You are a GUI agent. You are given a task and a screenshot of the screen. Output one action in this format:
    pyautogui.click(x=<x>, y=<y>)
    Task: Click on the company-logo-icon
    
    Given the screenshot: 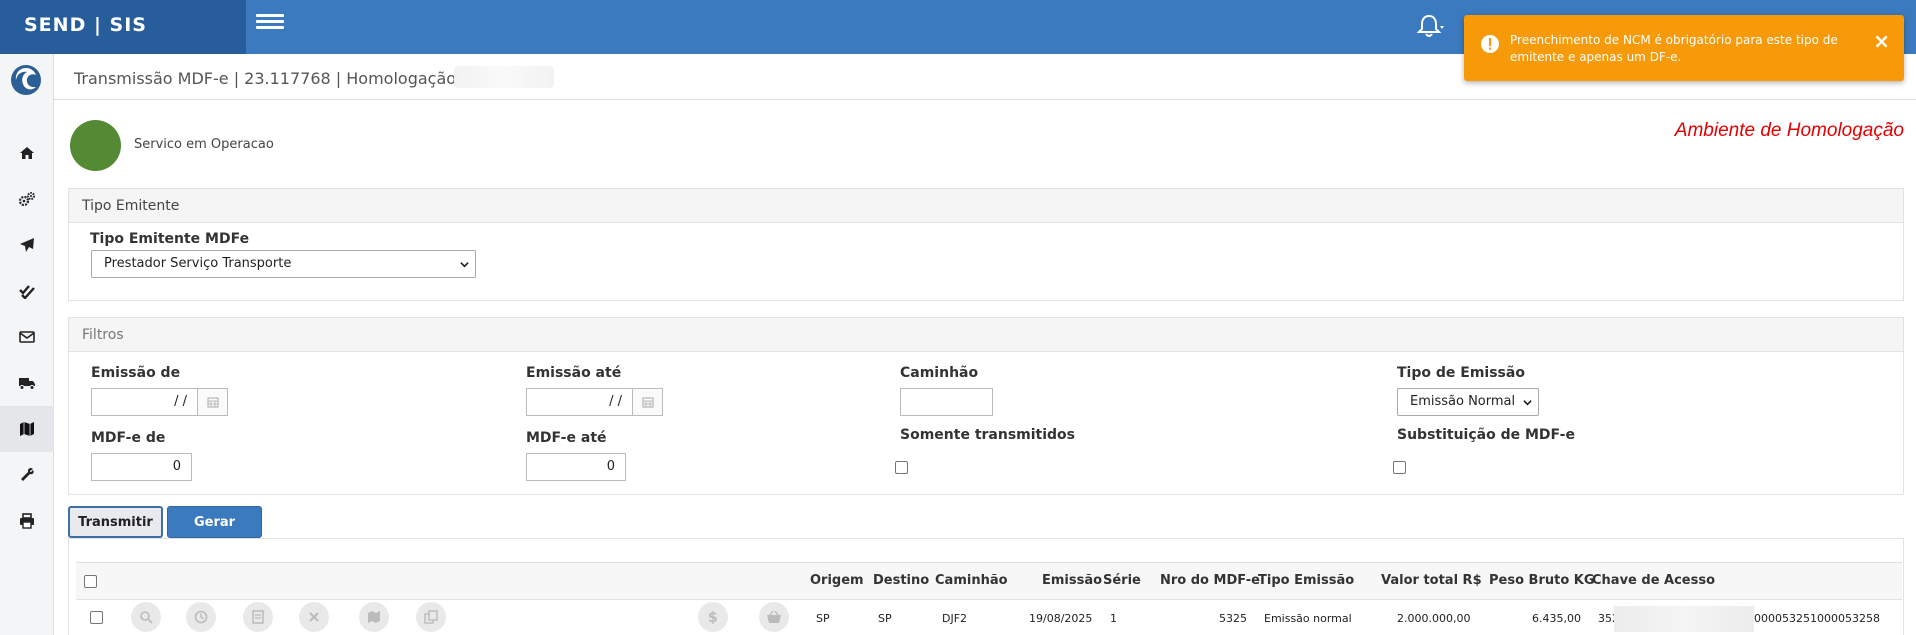 What is the action you would take?
    pyautogui.click(x=26, y=80)
    